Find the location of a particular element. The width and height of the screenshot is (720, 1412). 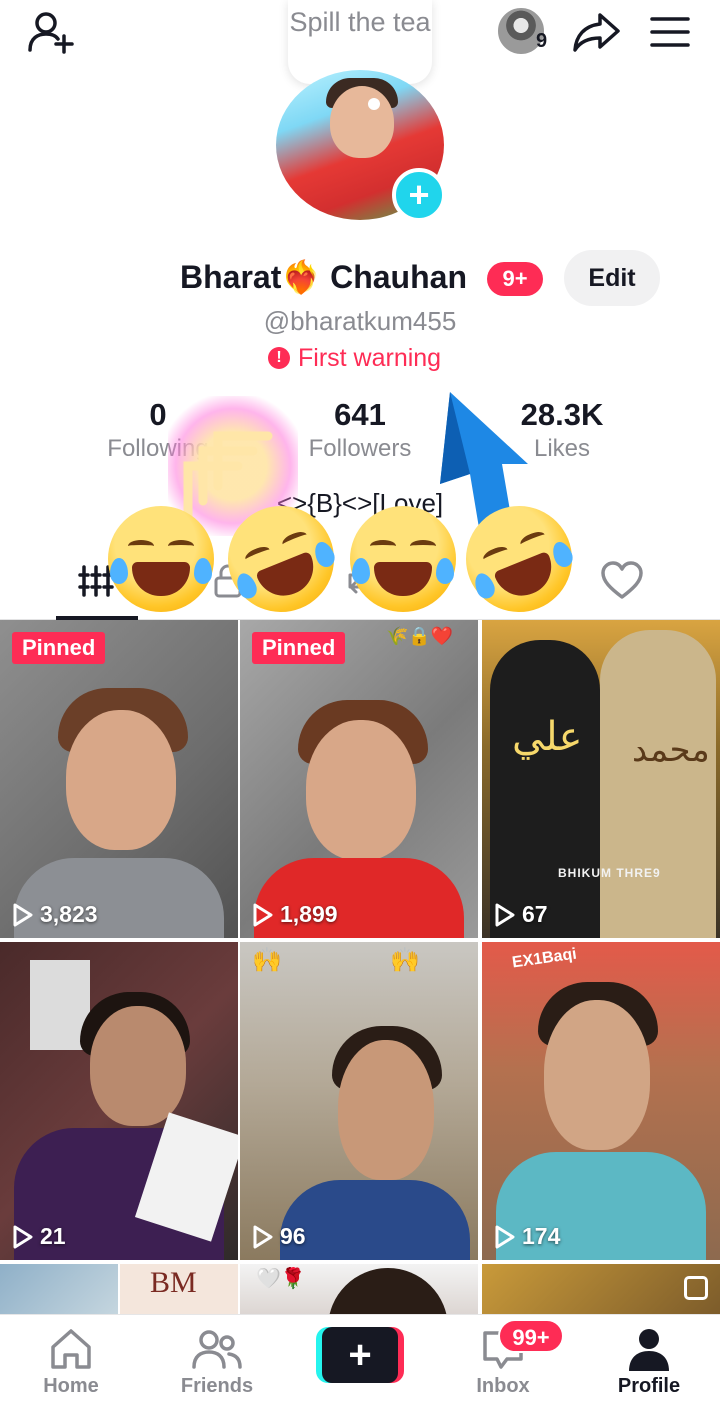

create-button: + is located at coordinates (360, 1355).